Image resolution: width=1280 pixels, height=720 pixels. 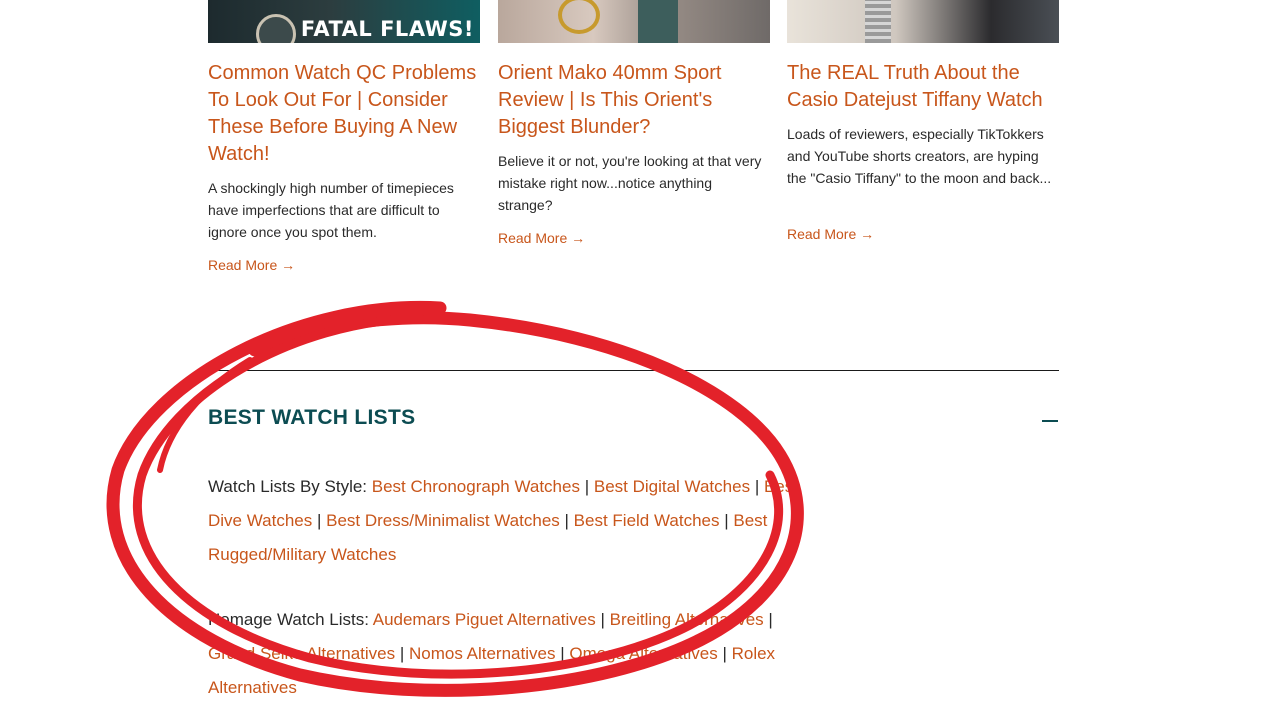 What do you see at coordinates (288, 619) in the screenshot?
I see `list-label: Homage Watch Lists:` at bounding box center [288, 619].